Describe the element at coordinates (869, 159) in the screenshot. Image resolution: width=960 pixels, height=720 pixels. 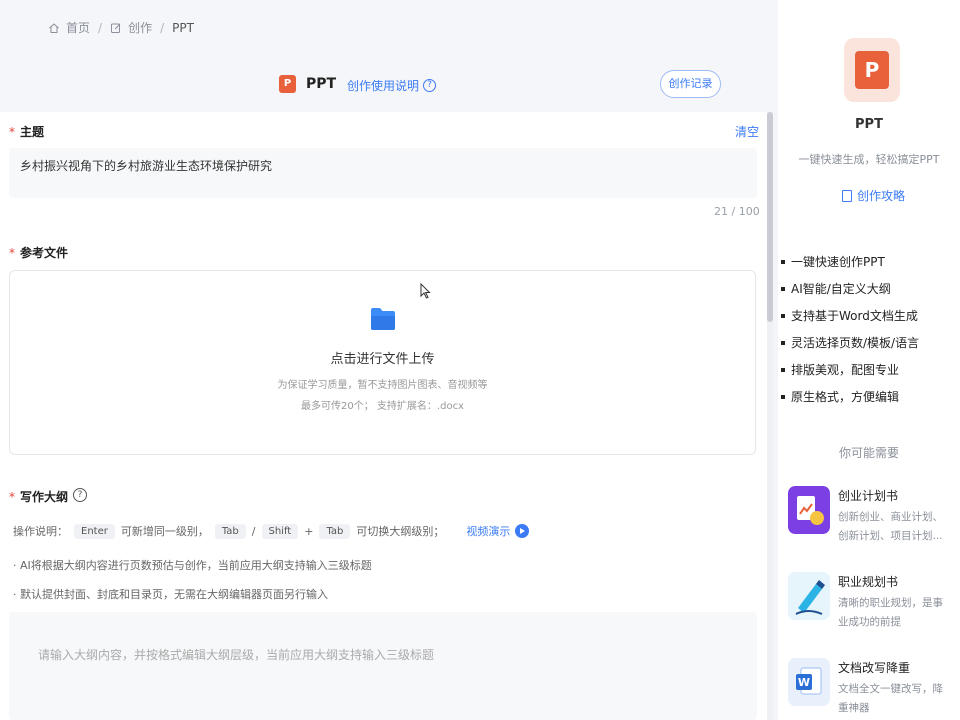
I see `sidebar-subtitle: 一键快速生成，轻松搞定PPT` at that location.